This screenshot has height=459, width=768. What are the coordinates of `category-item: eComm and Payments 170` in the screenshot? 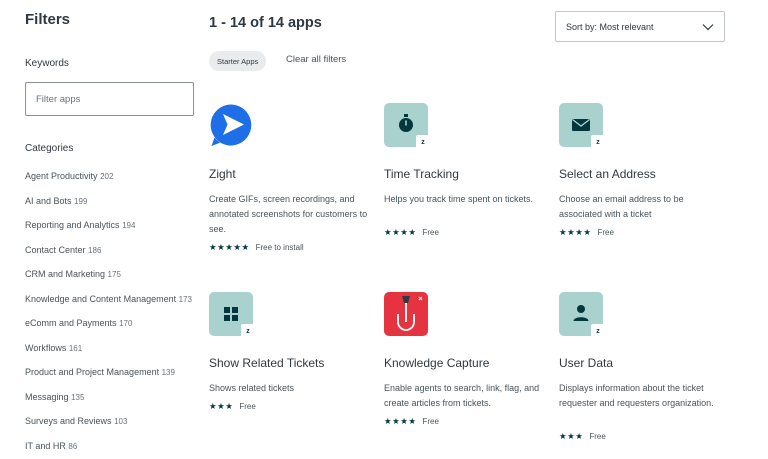 It's located at (112, 323).